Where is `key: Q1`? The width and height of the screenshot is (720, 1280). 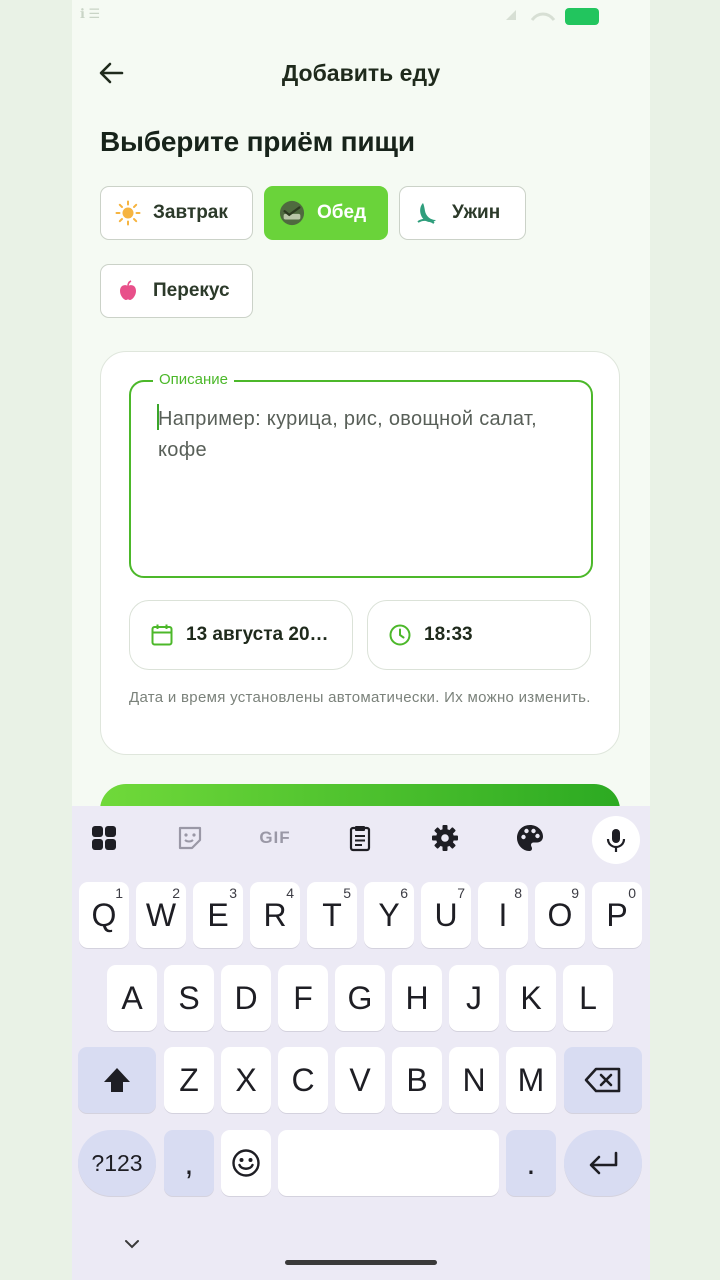 key: Q1 is located at coordinates (104, 915).